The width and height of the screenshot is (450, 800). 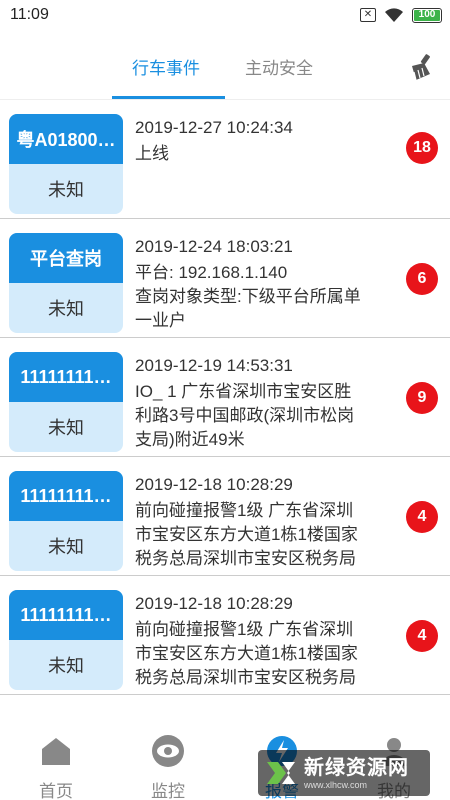 What do you see at coordinates (225, 66) in the screenshot?
I see `top-tabs: 行车事件 主动安全` at bounding box center [225, 66].